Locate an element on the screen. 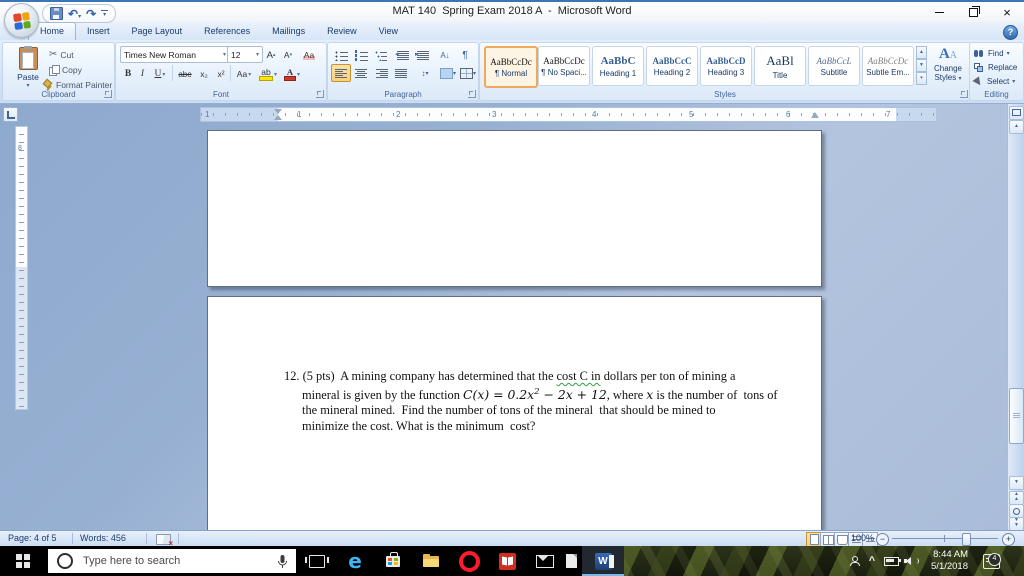 This screenshot has height=576, width=1024. opera-button is located at coordinates (469, 561).